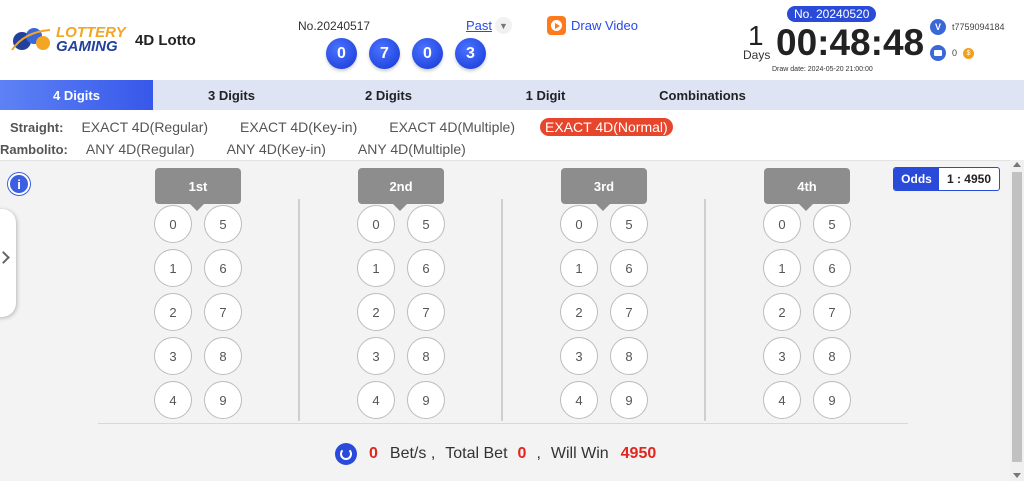  Describe the element at coordinates (231, 95) in the screenshot. I see `tab-3-digits: 3 Digits` at that location.